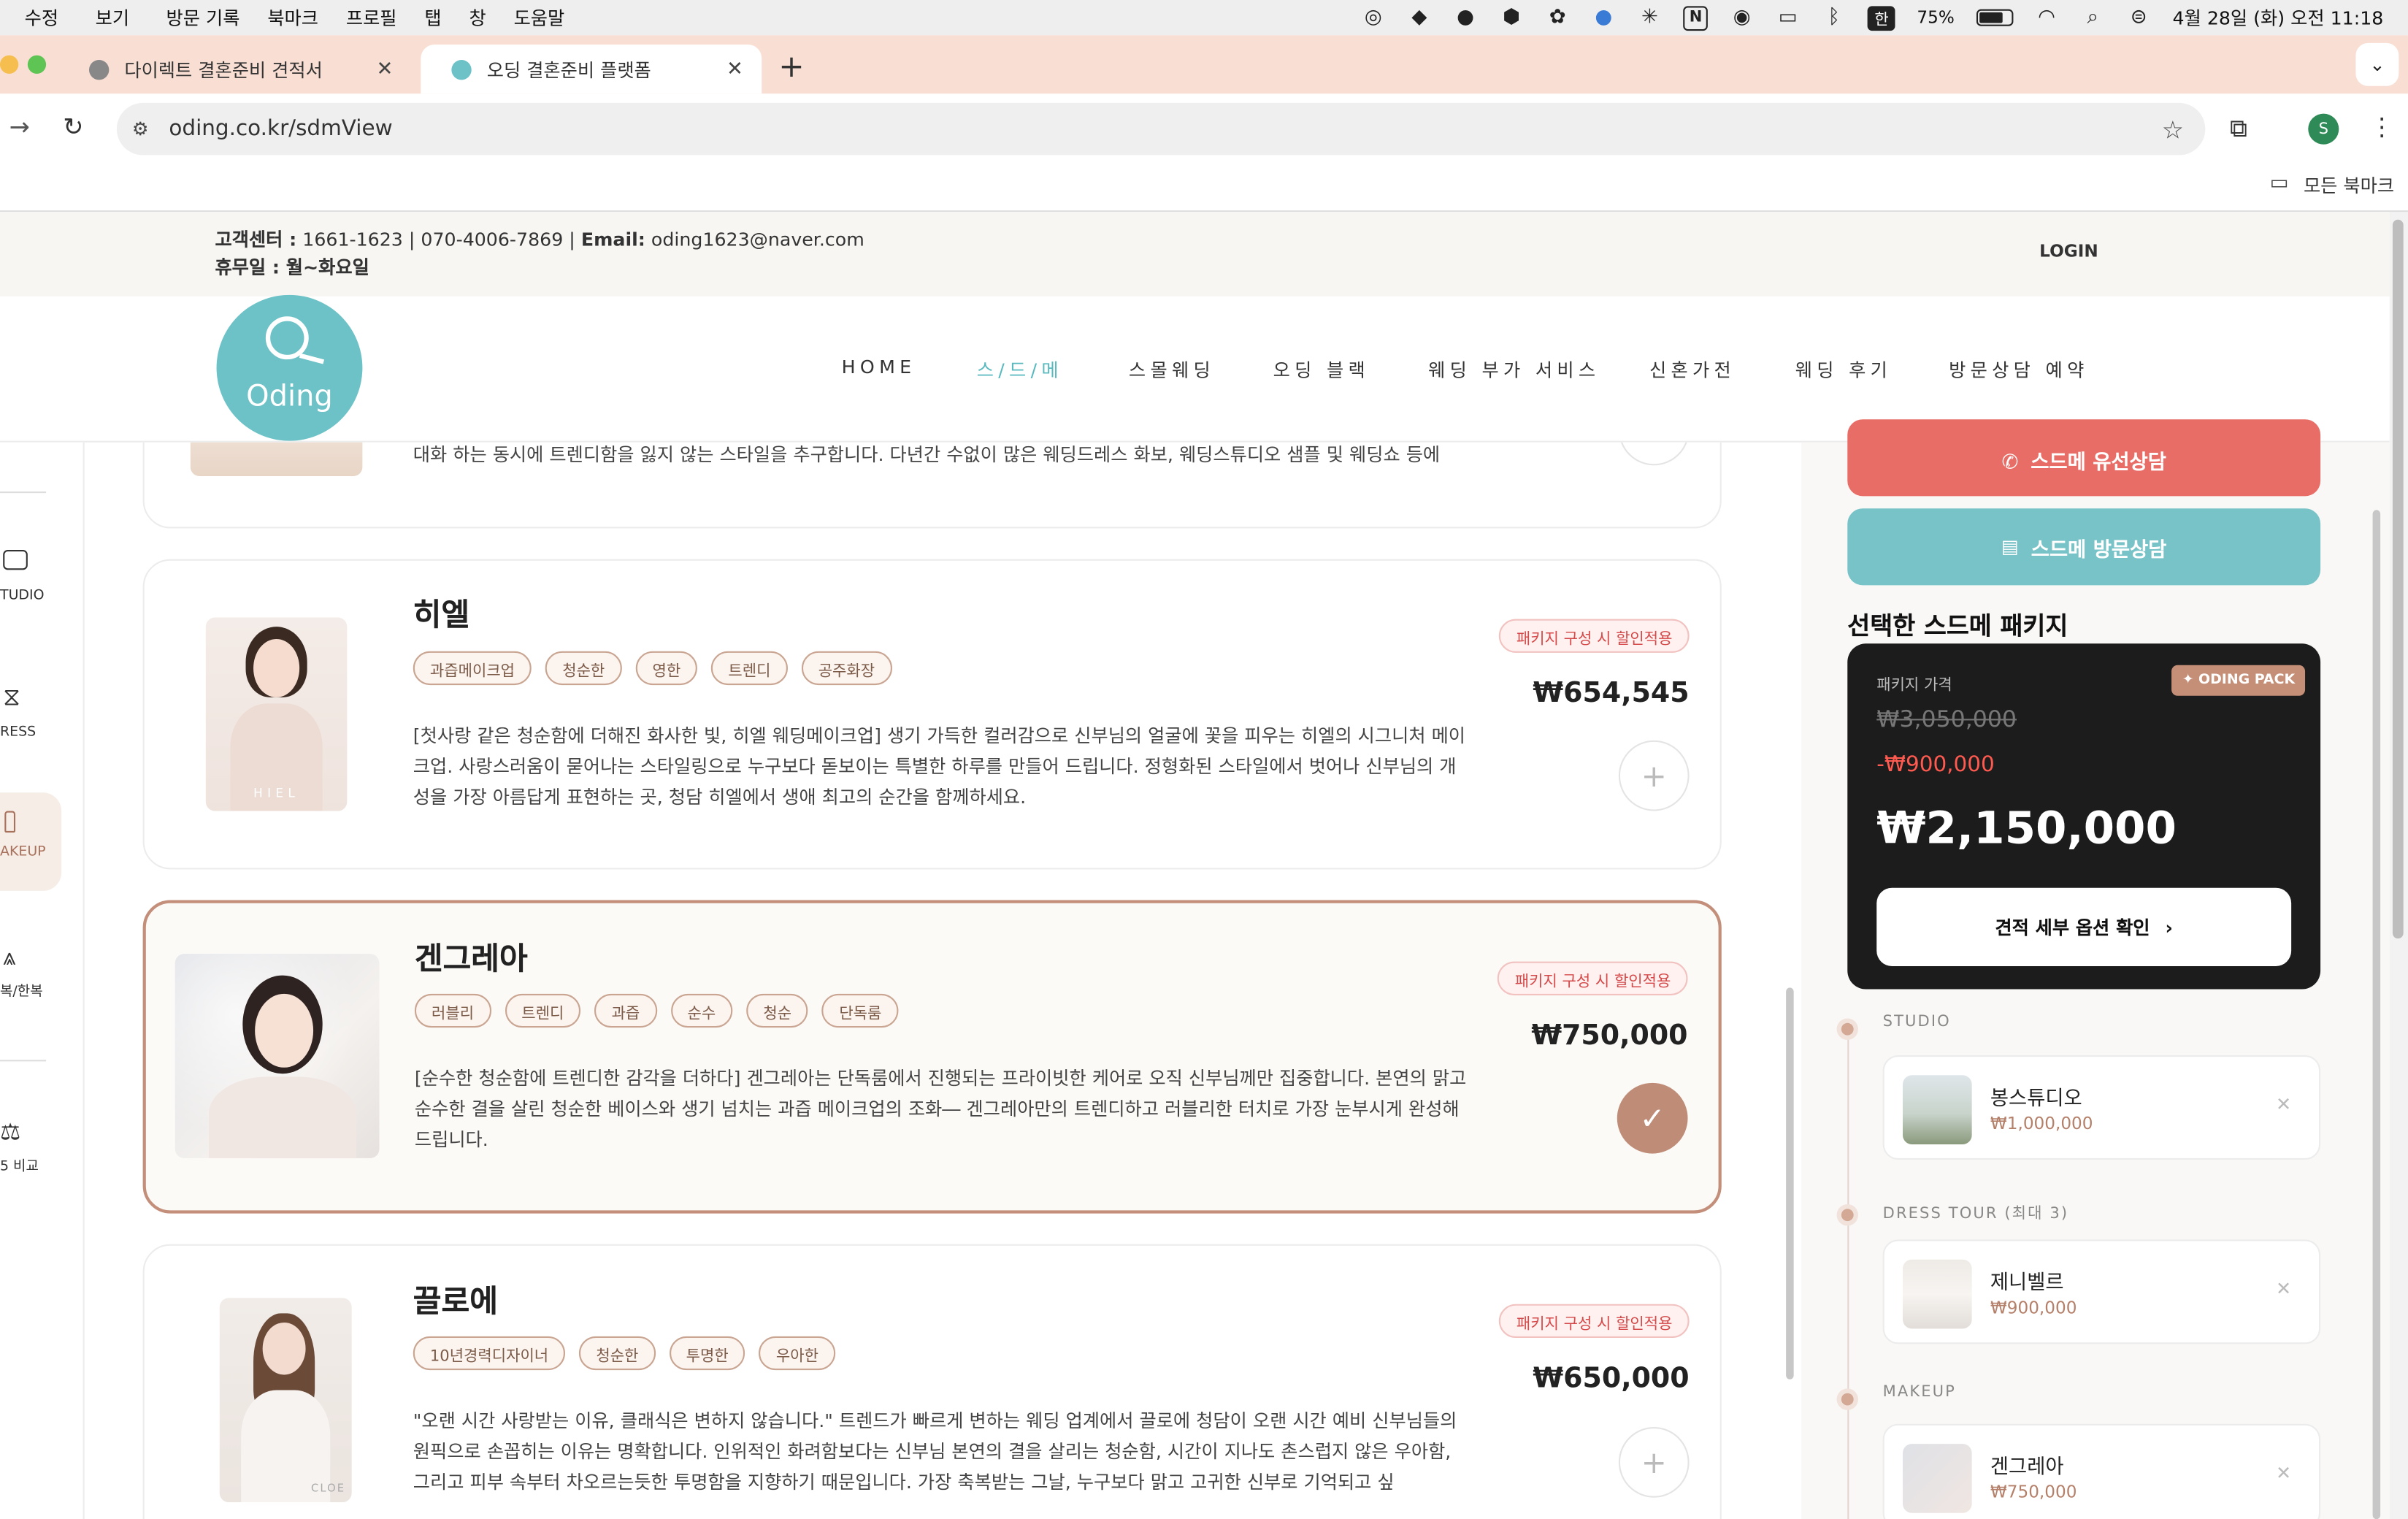 Image resolution: width=2408 pixels, height=1519 pixels. What do you see at coordinates (1511, 17) in the screenshot?
I see `shield-app-icon: ⬢` at bounding box center [1511, 17].